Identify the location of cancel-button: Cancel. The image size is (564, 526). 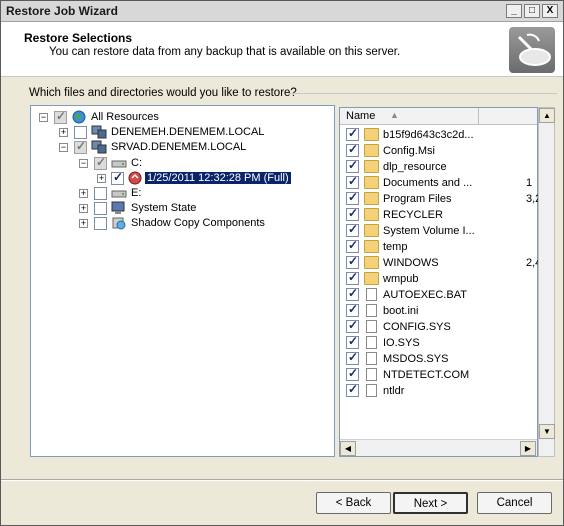
(514, 503).